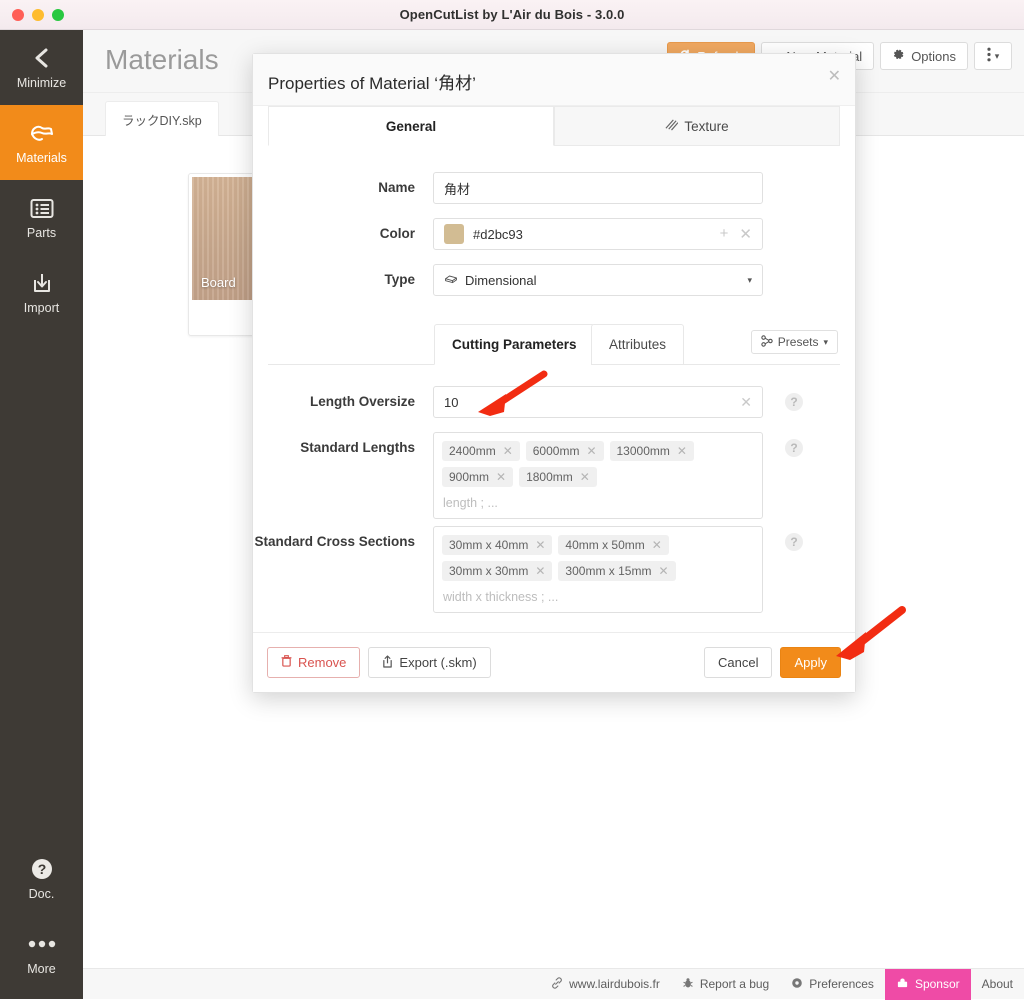 This screenshot has height=1000, width=1024. I want to click on export-button: Export (.skm), so click(429, 662).